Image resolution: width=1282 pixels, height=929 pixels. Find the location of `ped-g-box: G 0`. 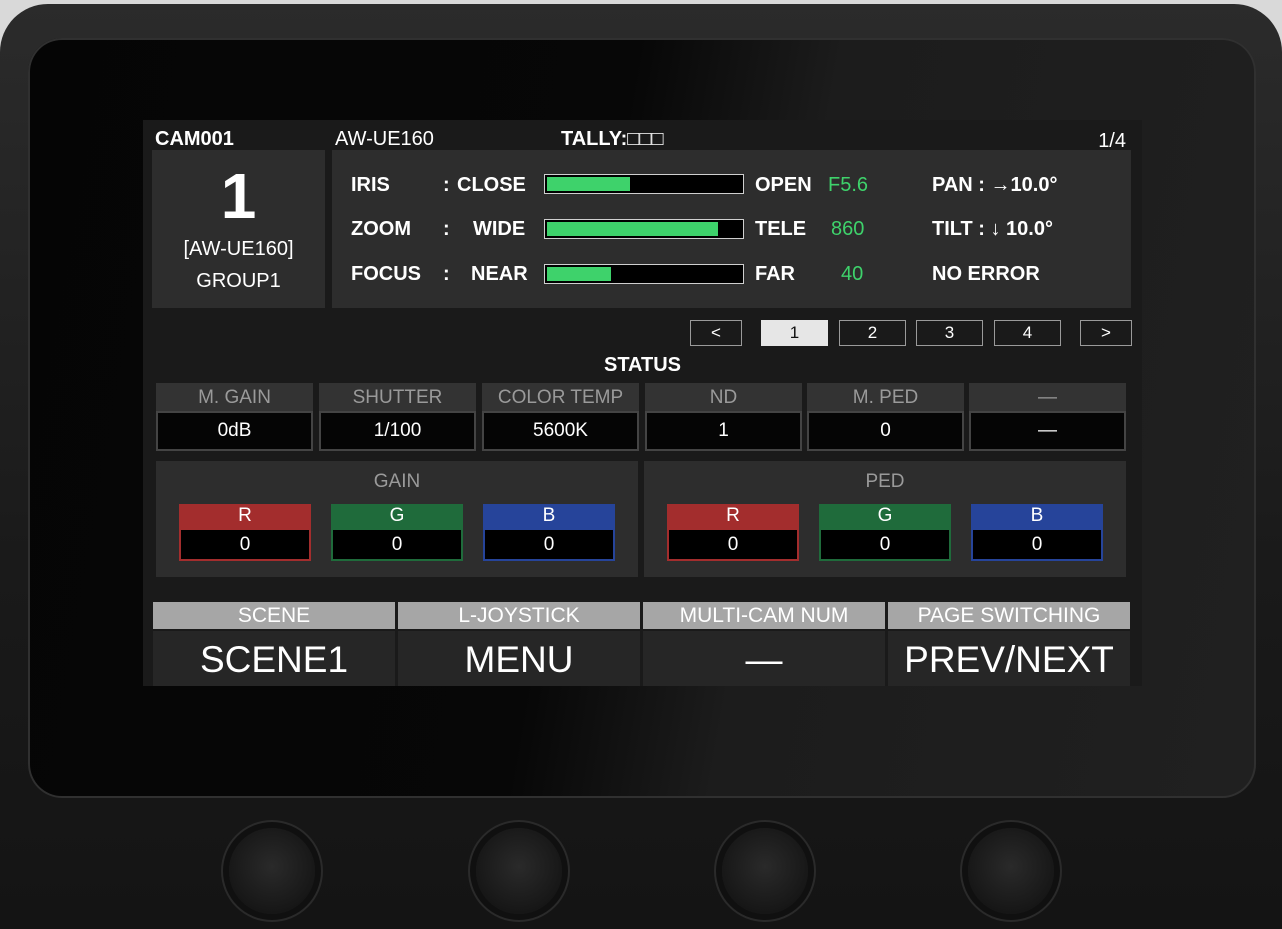

ped-g-box: G 0 is located at coordinates (885, 532).